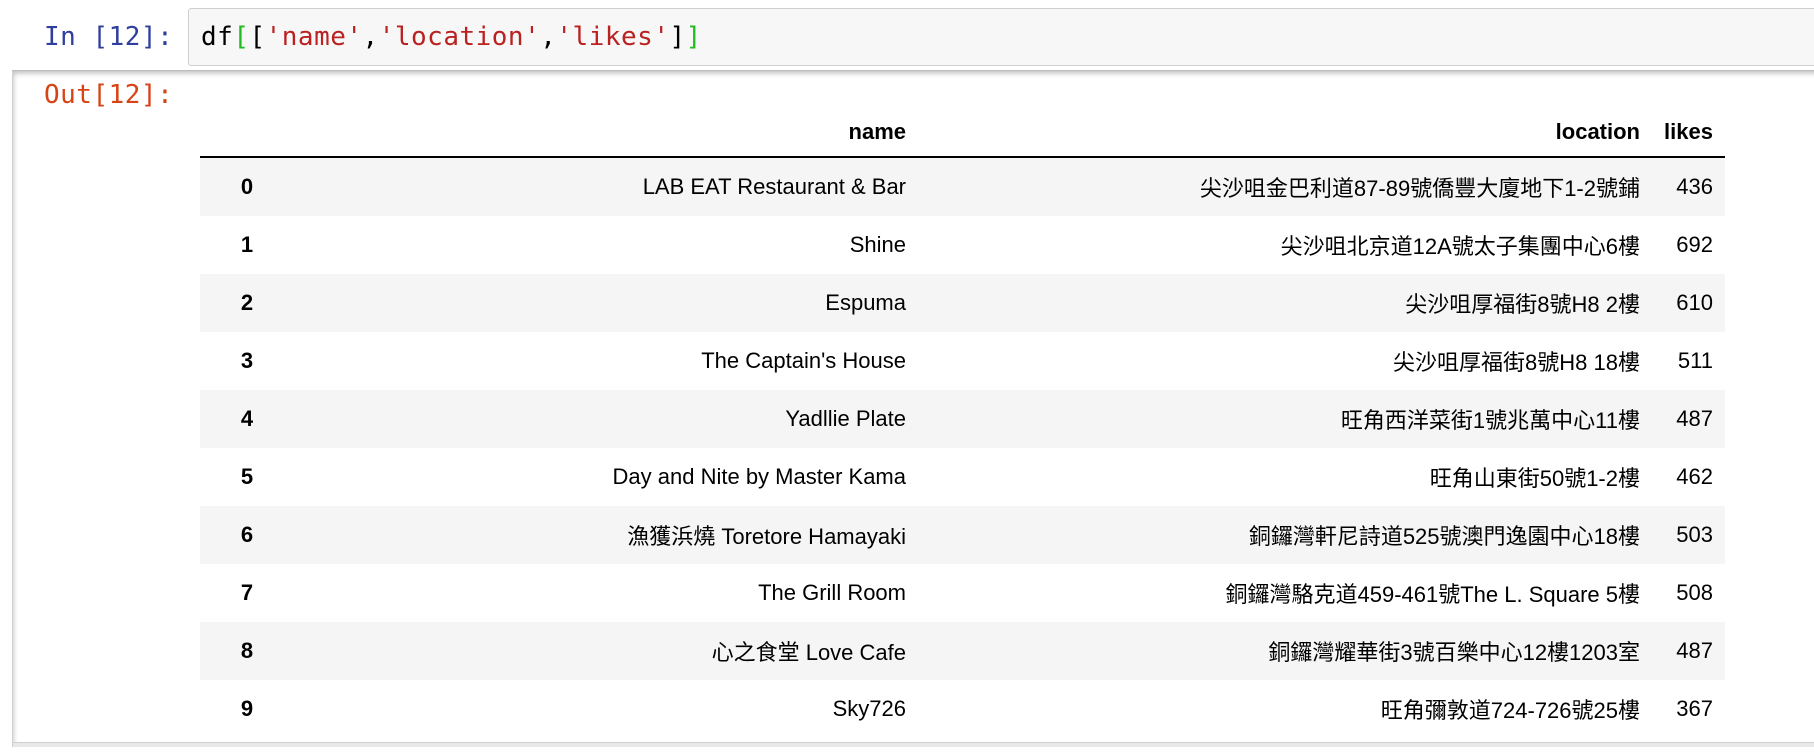  What do you see at coordinates (1432, 594) in the screenshot?
I see `cell-location: 銅鑼灣駱克道459-461號The L. Square 5樓` at bounding box center [1432, 594].